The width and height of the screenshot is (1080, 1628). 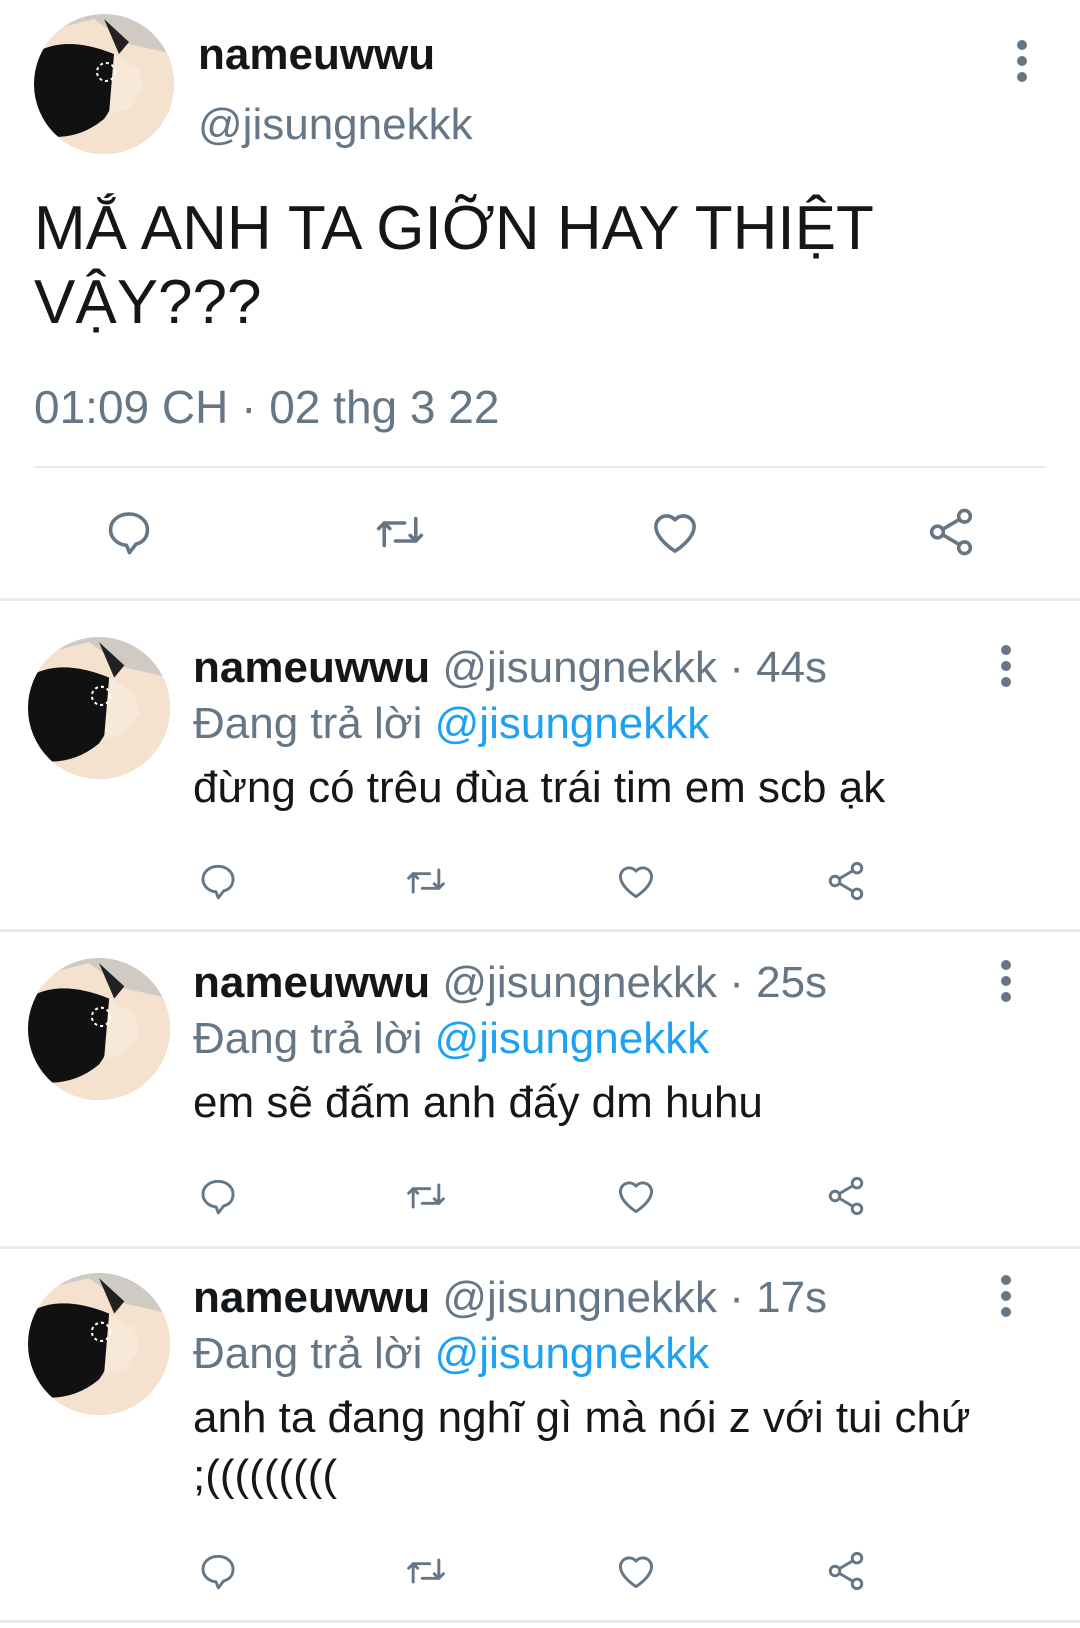 I want to click on tweet-timestamp: 01:09 CH · 02 thg 3 22, so click(x=266, y=407).